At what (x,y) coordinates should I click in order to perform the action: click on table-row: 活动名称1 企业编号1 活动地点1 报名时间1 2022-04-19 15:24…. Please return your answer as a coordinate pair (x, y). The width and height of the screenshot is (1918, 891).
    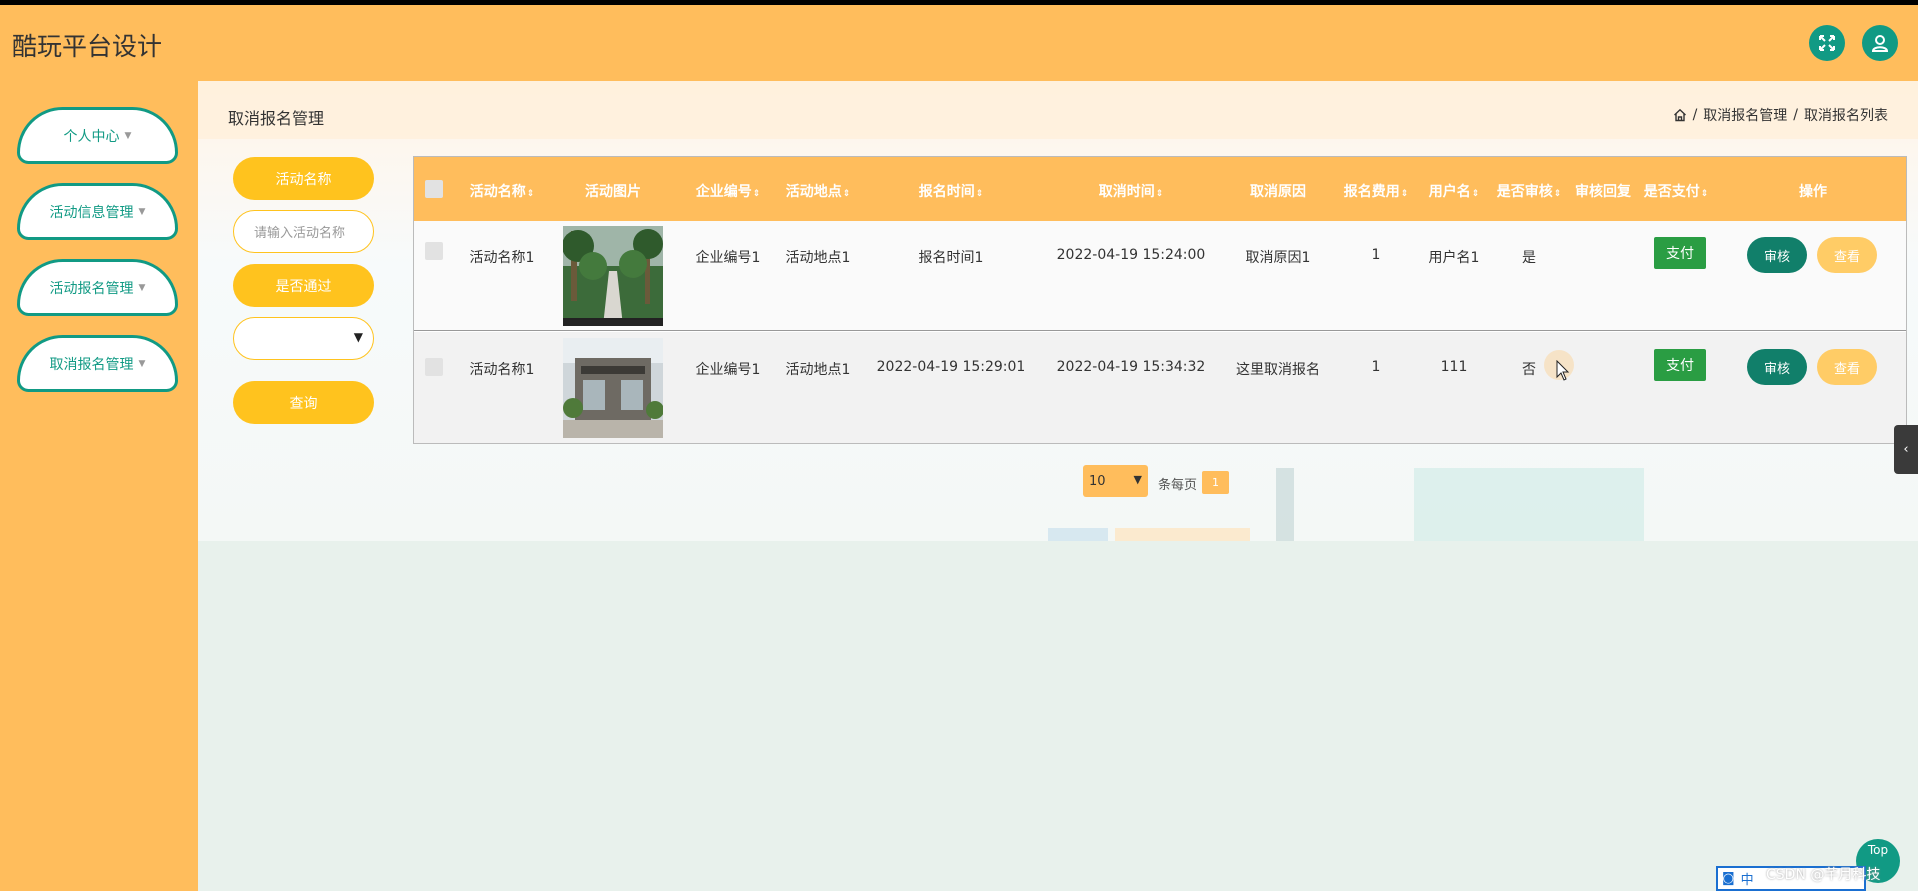
    Looking at the image, I should click on (1160, 276).